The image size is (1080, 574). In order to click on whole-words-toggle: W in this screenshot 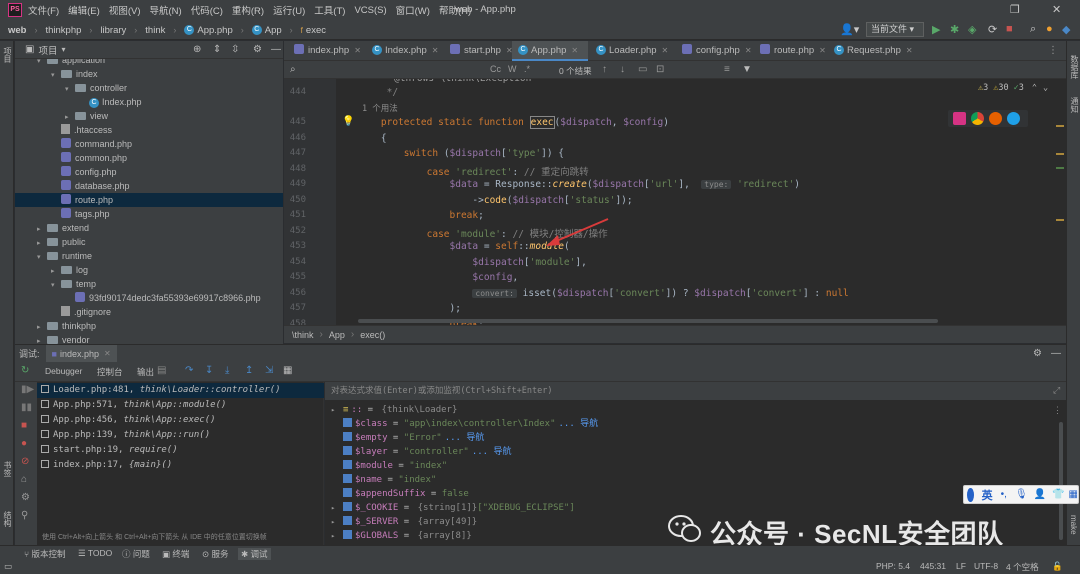, I will do `click(512, 69)`.